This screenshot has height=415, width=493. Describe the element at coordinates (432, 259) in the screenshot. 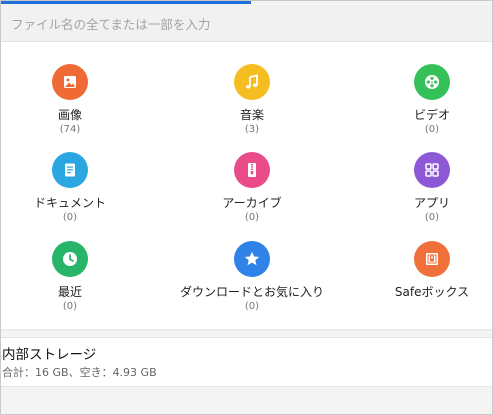

I see `safe-lock-icon` at that location.